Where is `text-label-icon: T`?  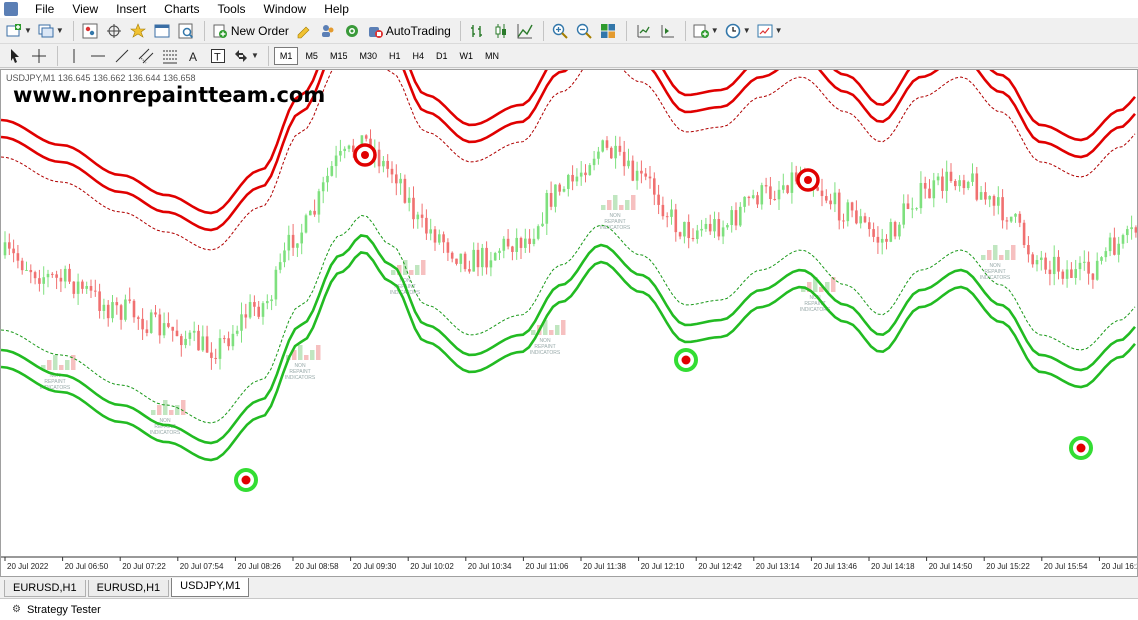 text-label-icon: T is located at coordinates (218, 55).